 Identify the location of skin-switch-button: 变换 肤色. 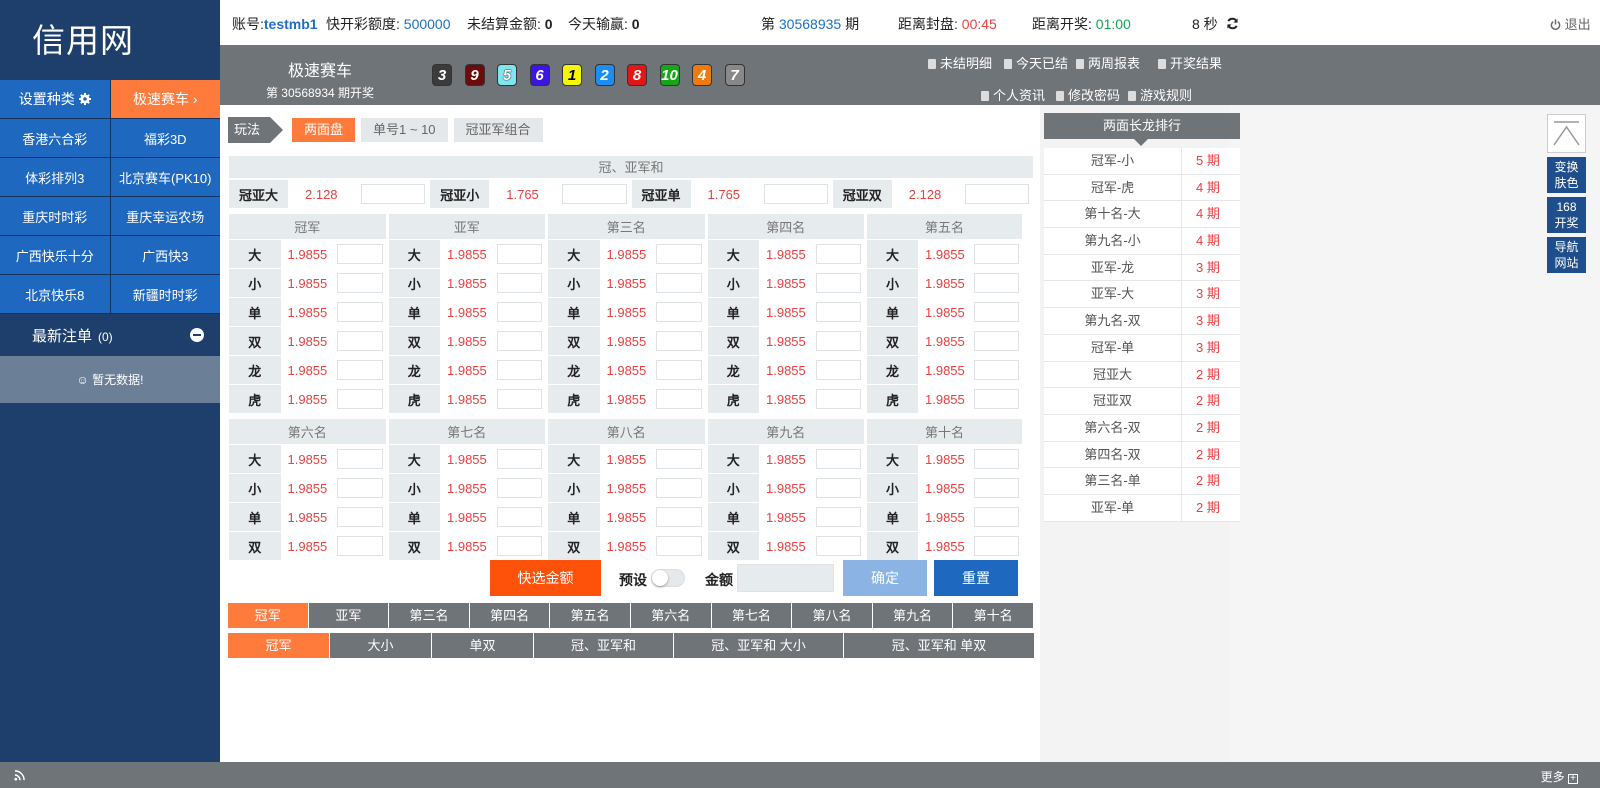
(1566, 175).